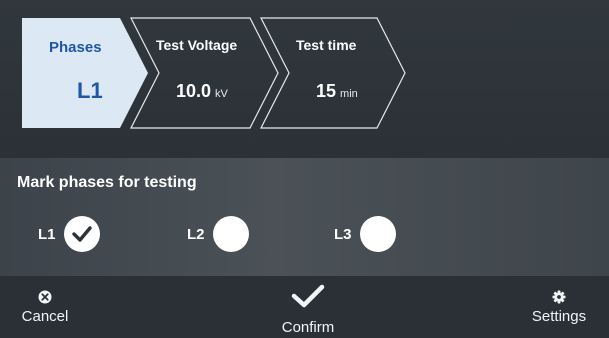  I want to click on step-voltage-value-wrap: 10.0 kV, so click(202, 91).